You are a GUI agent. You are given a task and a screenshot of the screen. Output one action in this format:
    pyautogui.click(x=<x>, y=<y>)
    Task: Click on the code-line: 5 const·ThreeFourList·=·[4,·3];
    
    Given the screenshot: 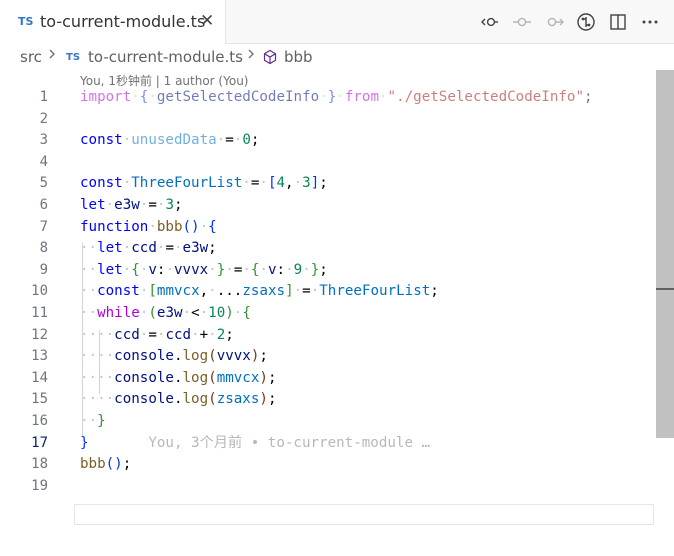 What is the action you would take?
    pyautogui.click(x=337, y=184)
    